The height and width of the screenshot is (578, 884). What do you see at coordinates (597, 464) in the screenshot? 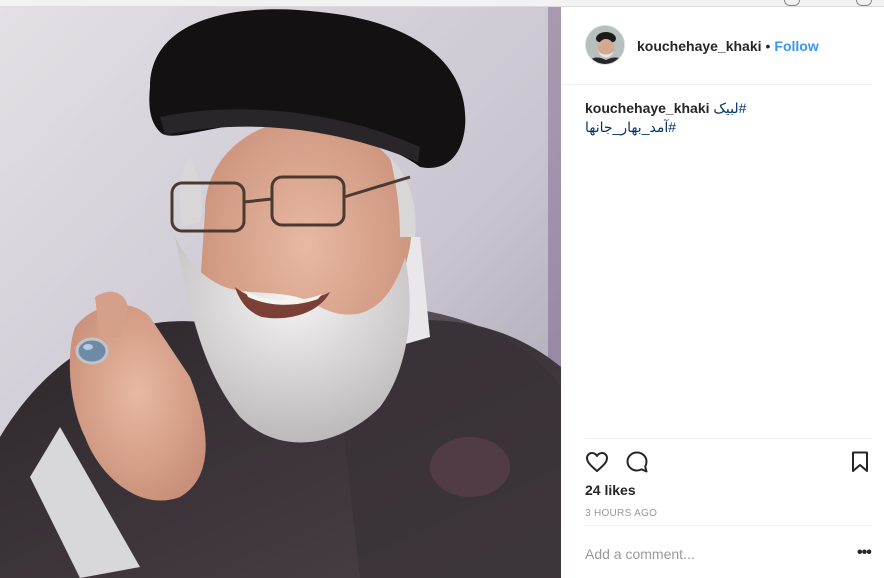
I see `heart-icon` at bounding box center [597, 464].